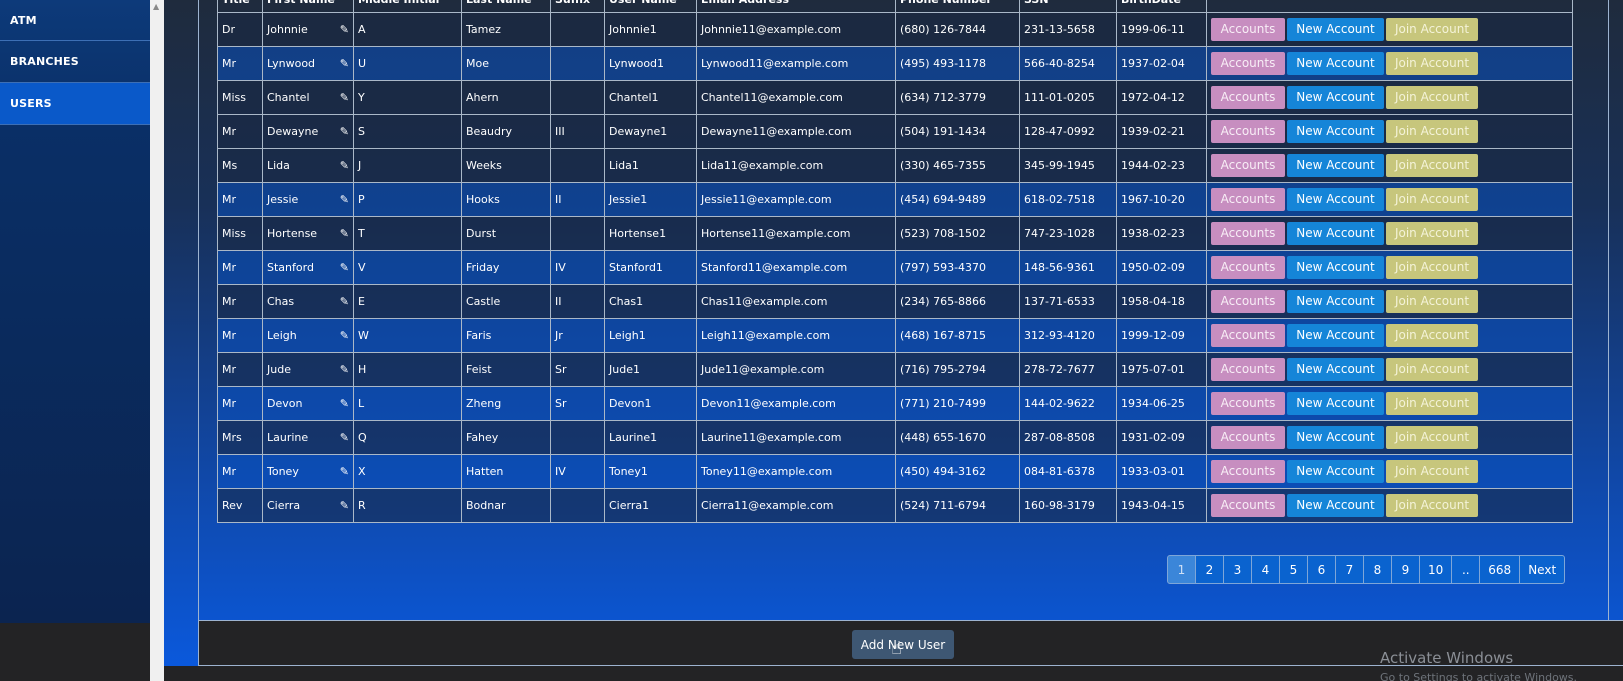 The image size is (1623, 681). I want to click on sidebar-item-label: BRANCHES, so click(44, 61).